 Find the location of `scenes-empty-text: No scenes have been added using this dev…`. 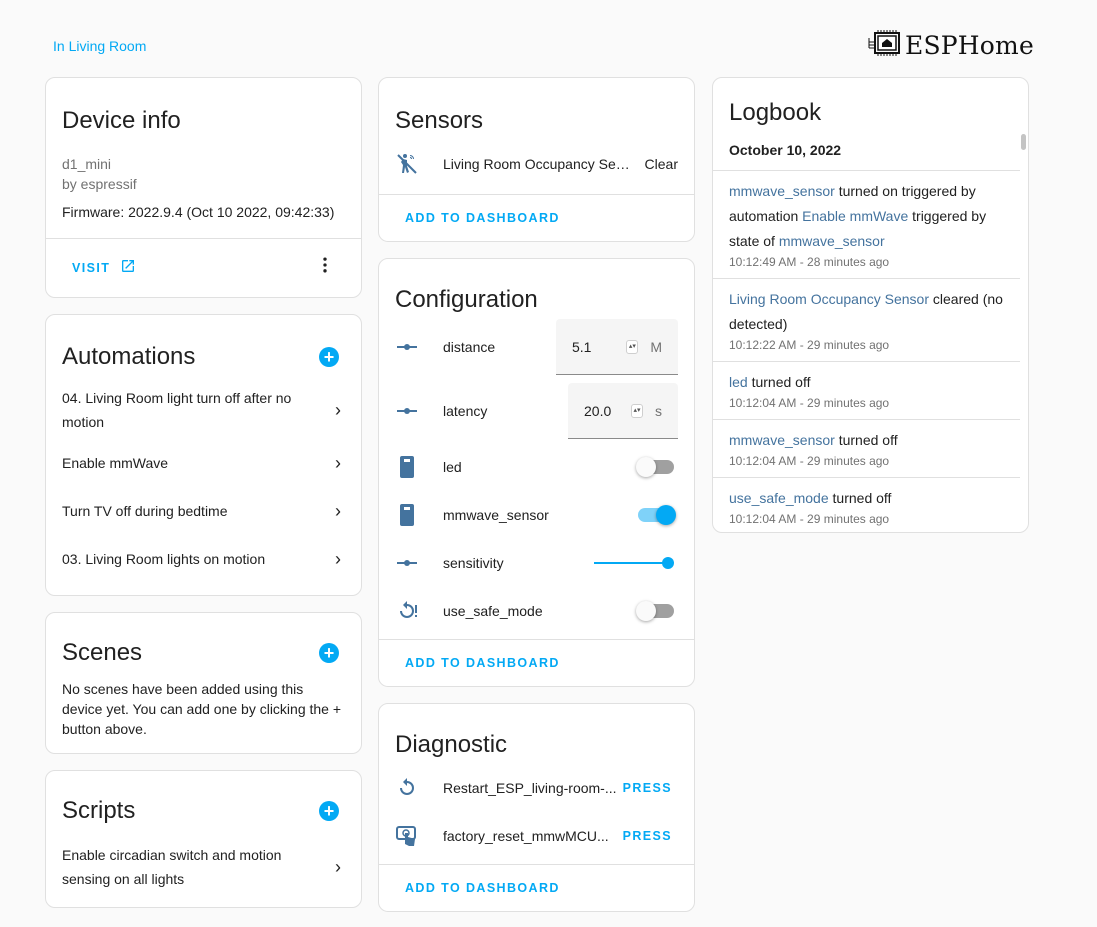

scenes-empty-text: No scenes have been added using this dev… is located at coordinates (202, 709).